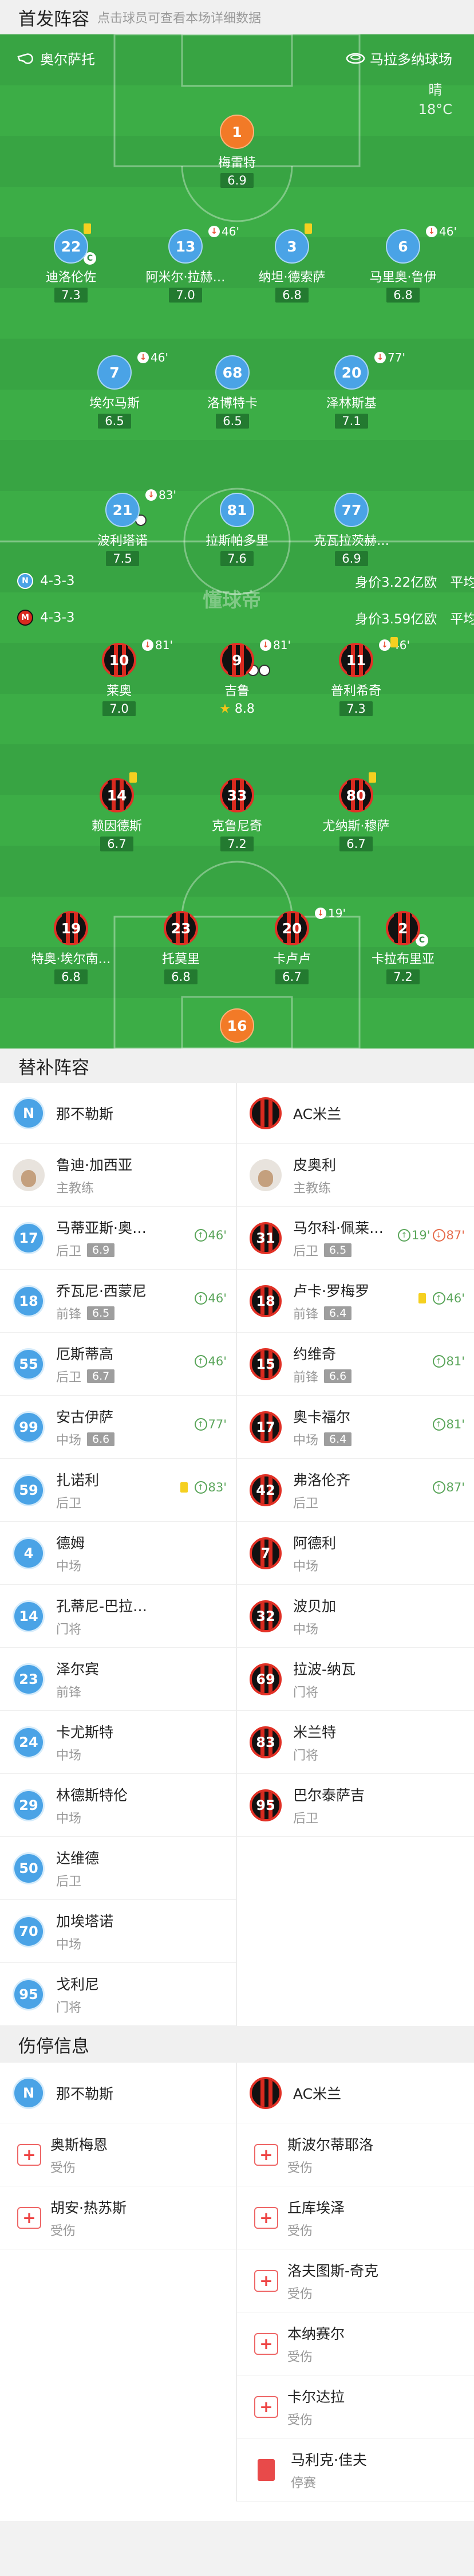 This screenshot has width=474, height=2576. I want to click on sub-player-row: 95 巴尔泰萨吉 后卫, so click(355, 1806).